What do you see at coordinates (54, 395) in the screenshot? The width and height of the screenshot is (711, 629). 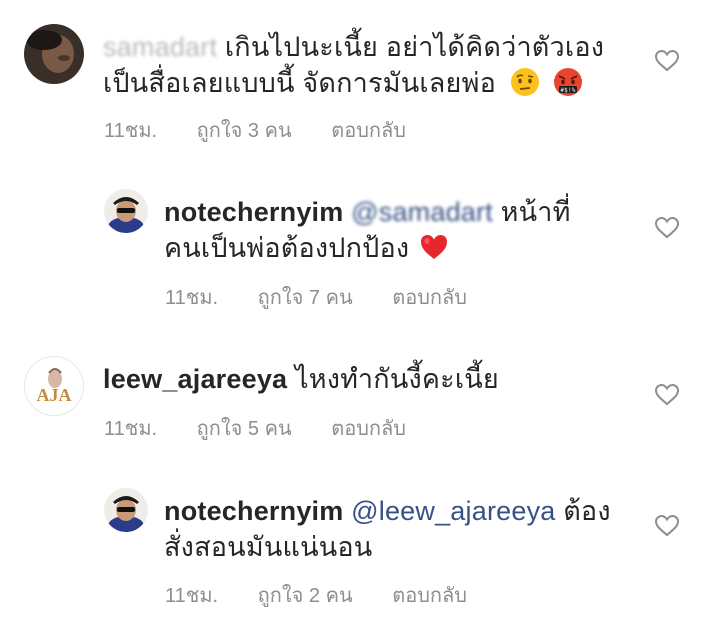 I see `avatar-logo-text: AJA` at bounding box center [54, 395].